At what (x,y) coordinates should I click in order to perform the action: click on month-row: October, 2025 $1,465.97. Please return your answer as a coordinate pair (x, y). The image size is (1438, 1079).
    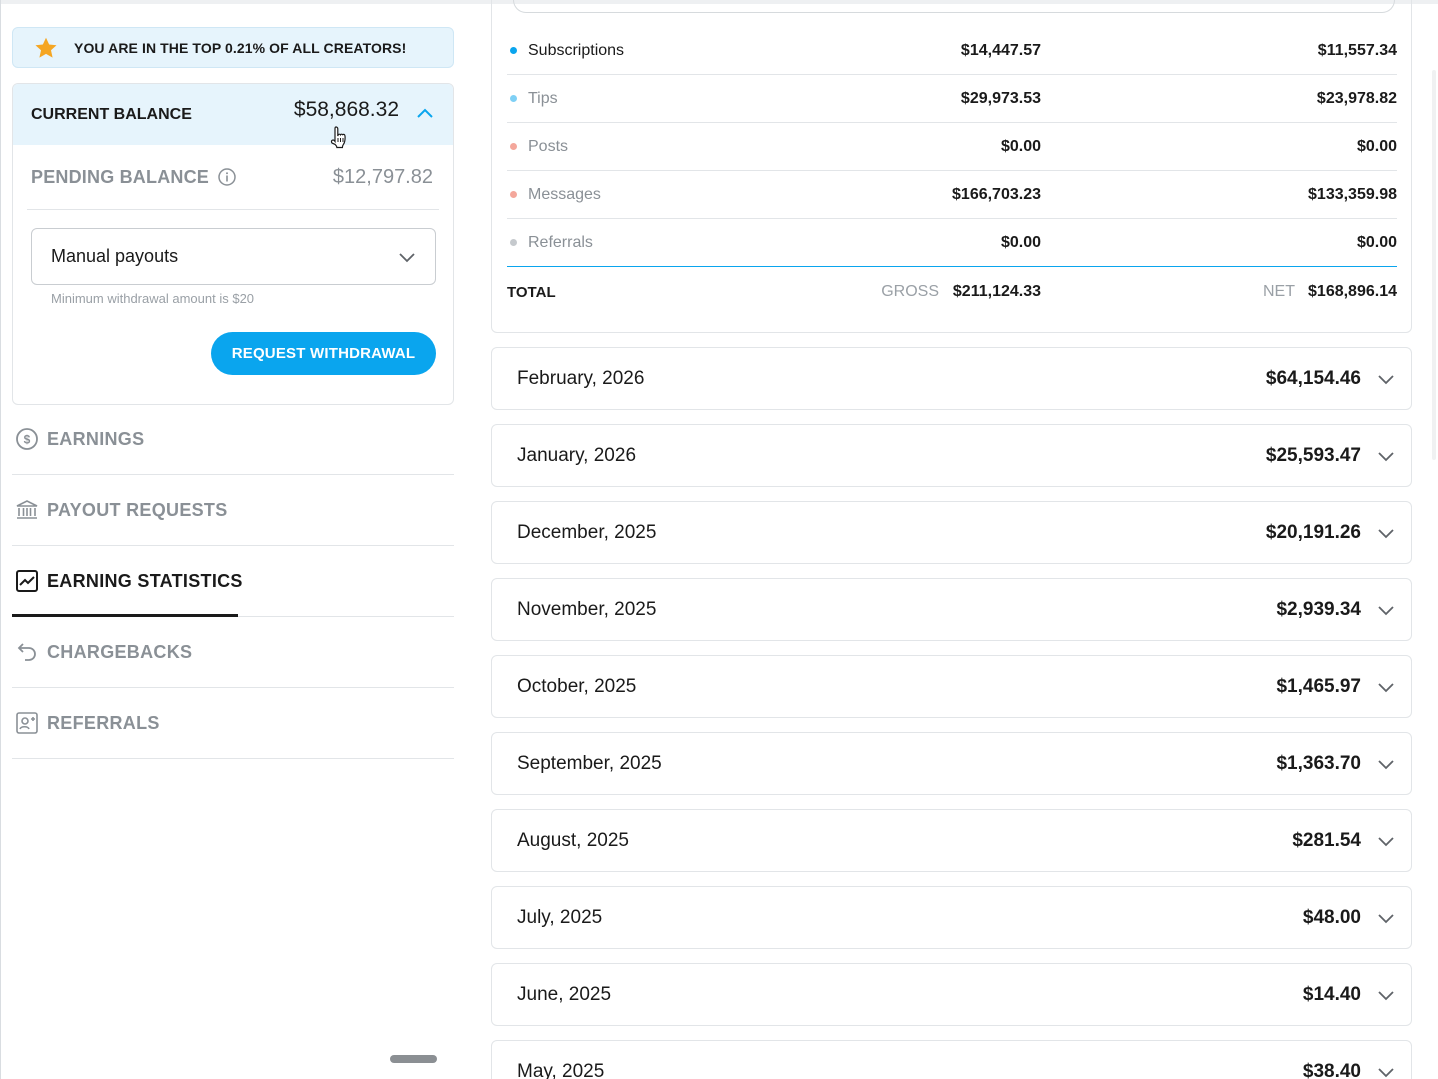
    Looking at the image, I should click on (951, 686).